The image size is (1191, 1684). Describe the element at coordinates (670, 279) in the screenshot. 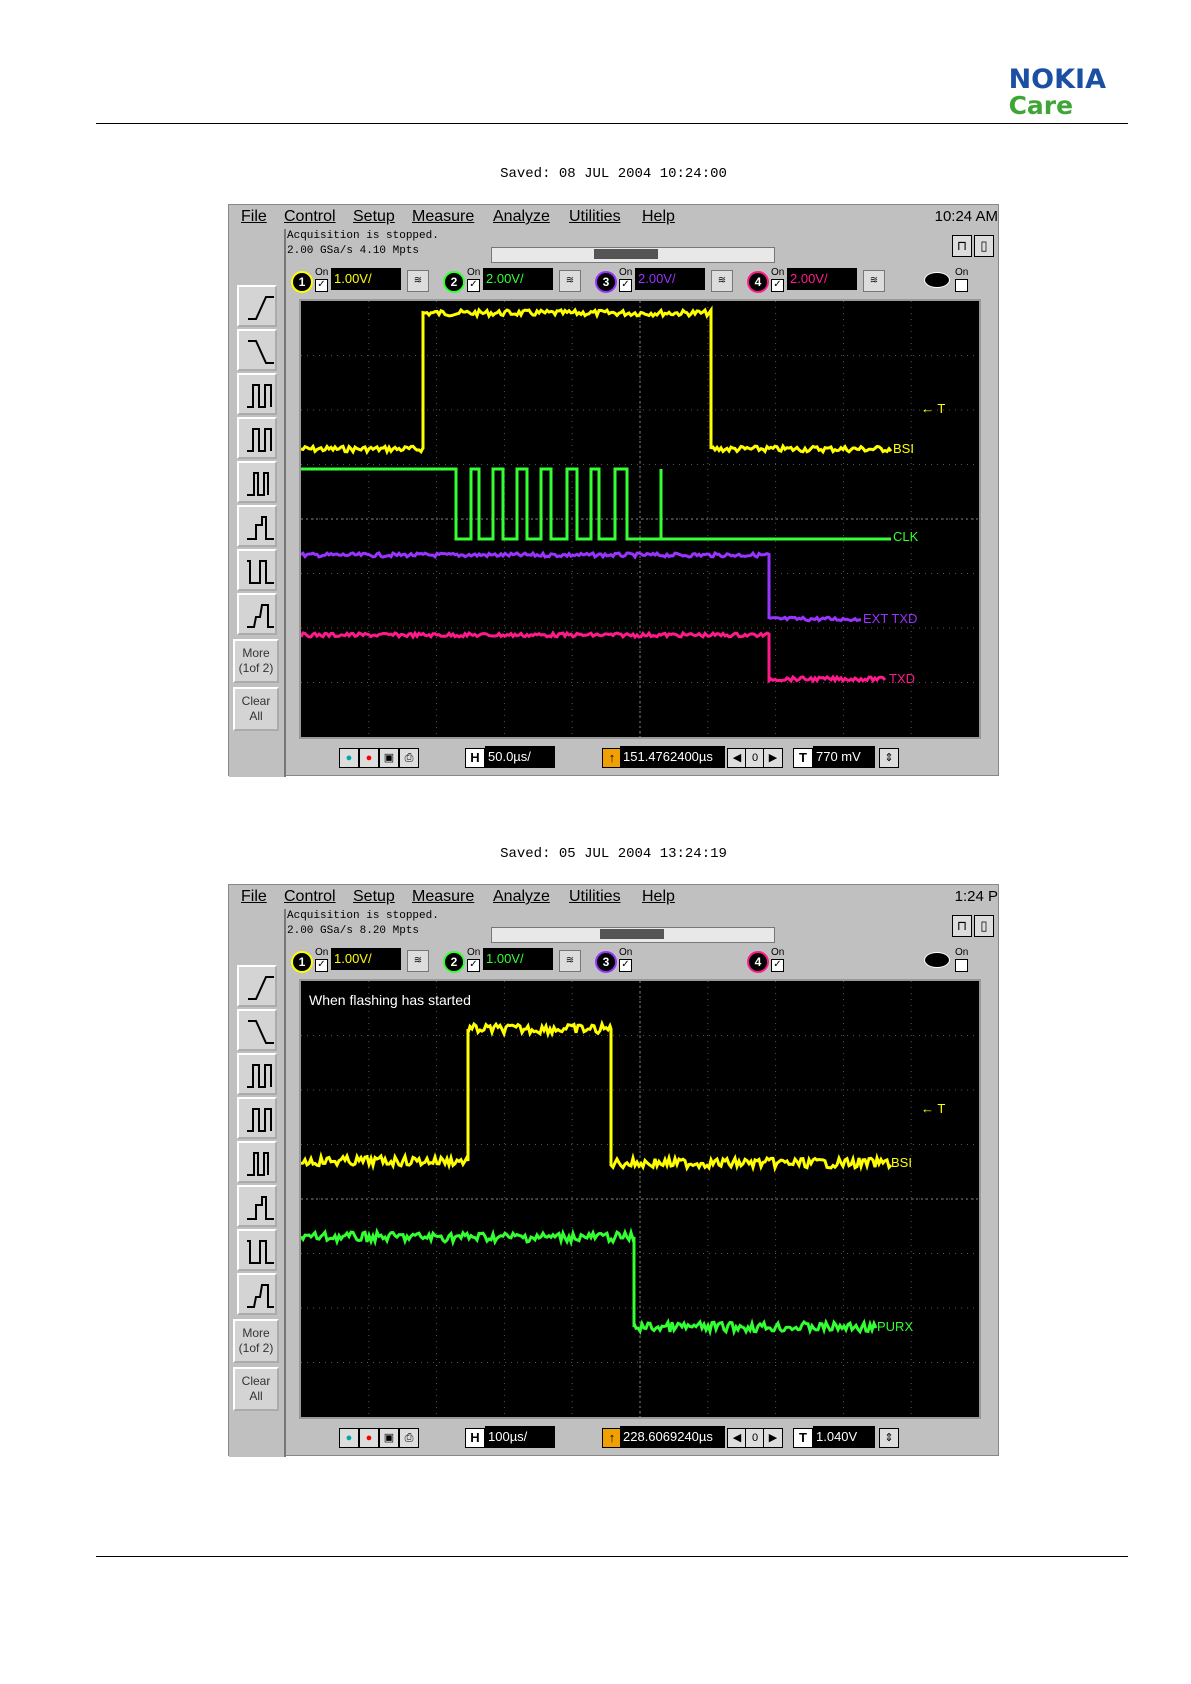

I see `channel-3-scale: 2.00V/` at that location.